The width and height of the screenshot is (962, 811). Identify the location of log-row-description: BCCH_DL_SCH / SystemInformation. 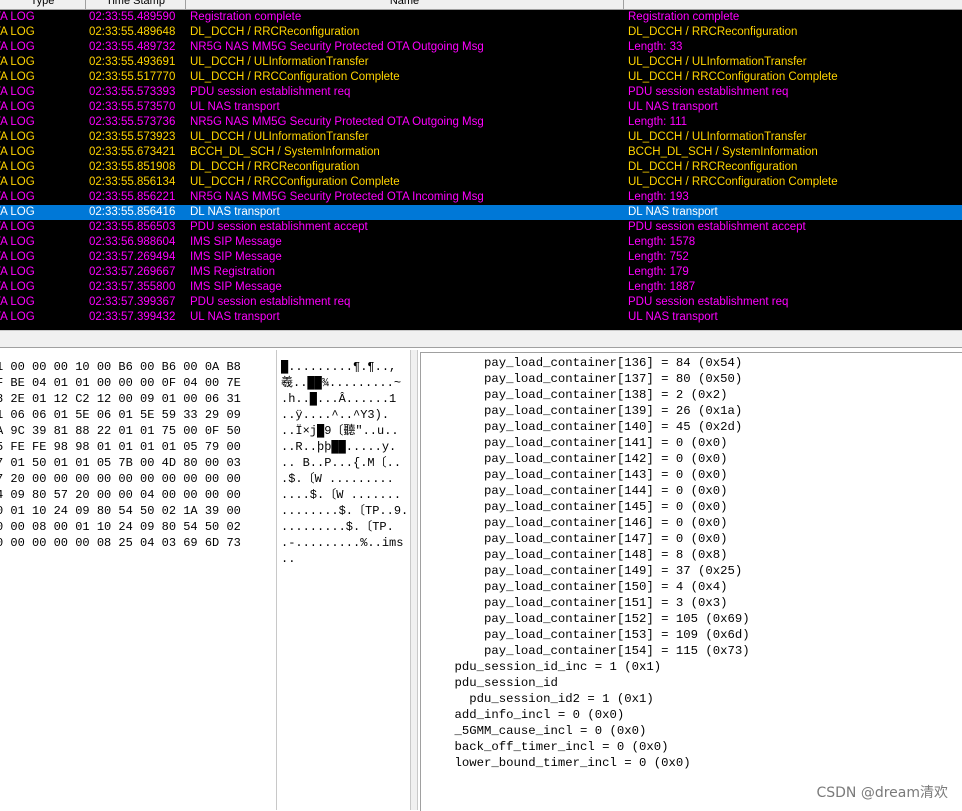
(723, 152).